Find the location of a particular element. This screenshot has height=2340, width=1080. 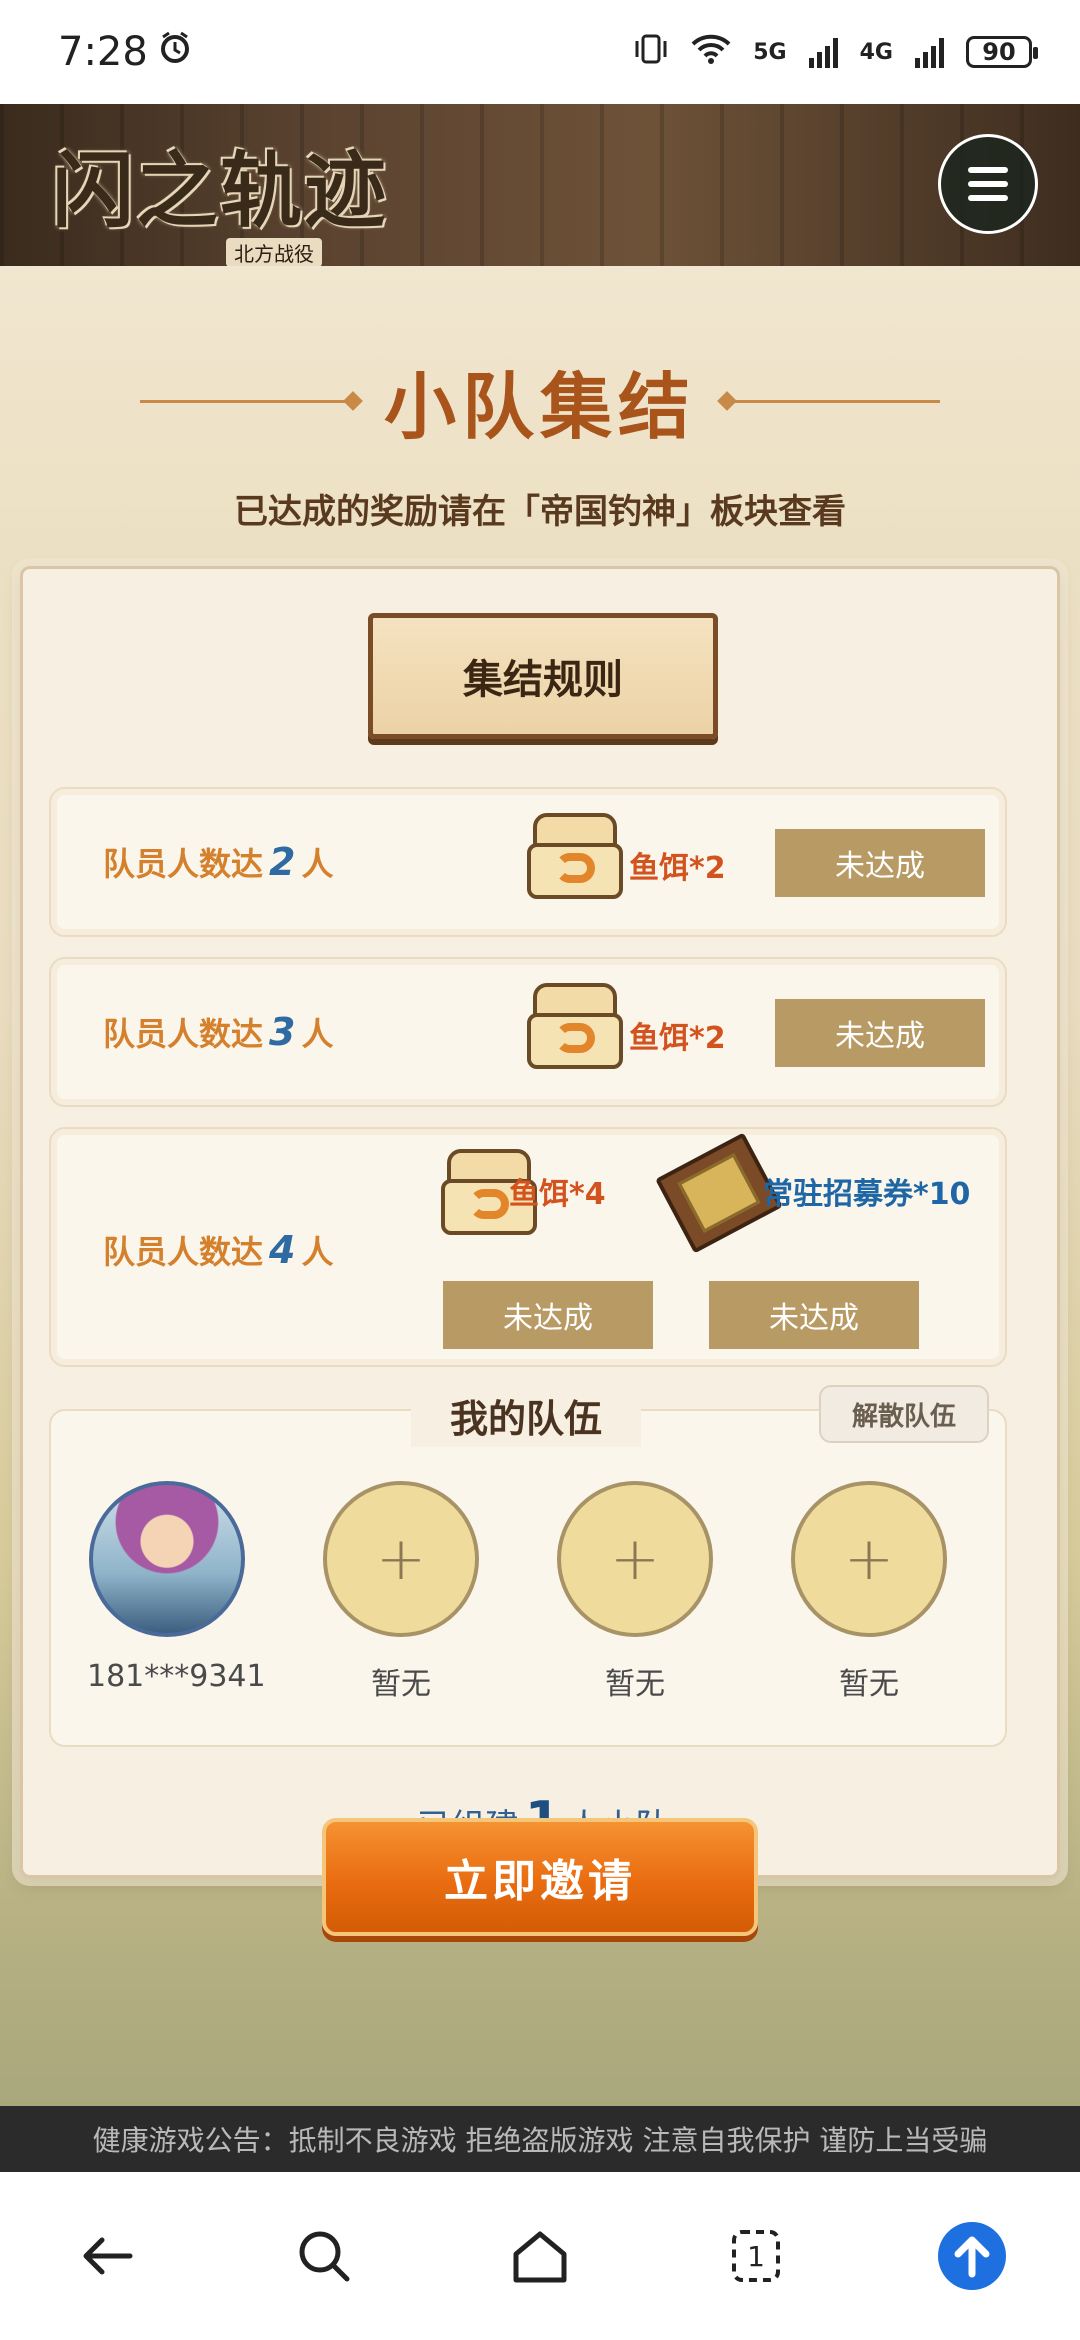

game-logo: 闪之轨迹 is located at coordinates (220, 183).